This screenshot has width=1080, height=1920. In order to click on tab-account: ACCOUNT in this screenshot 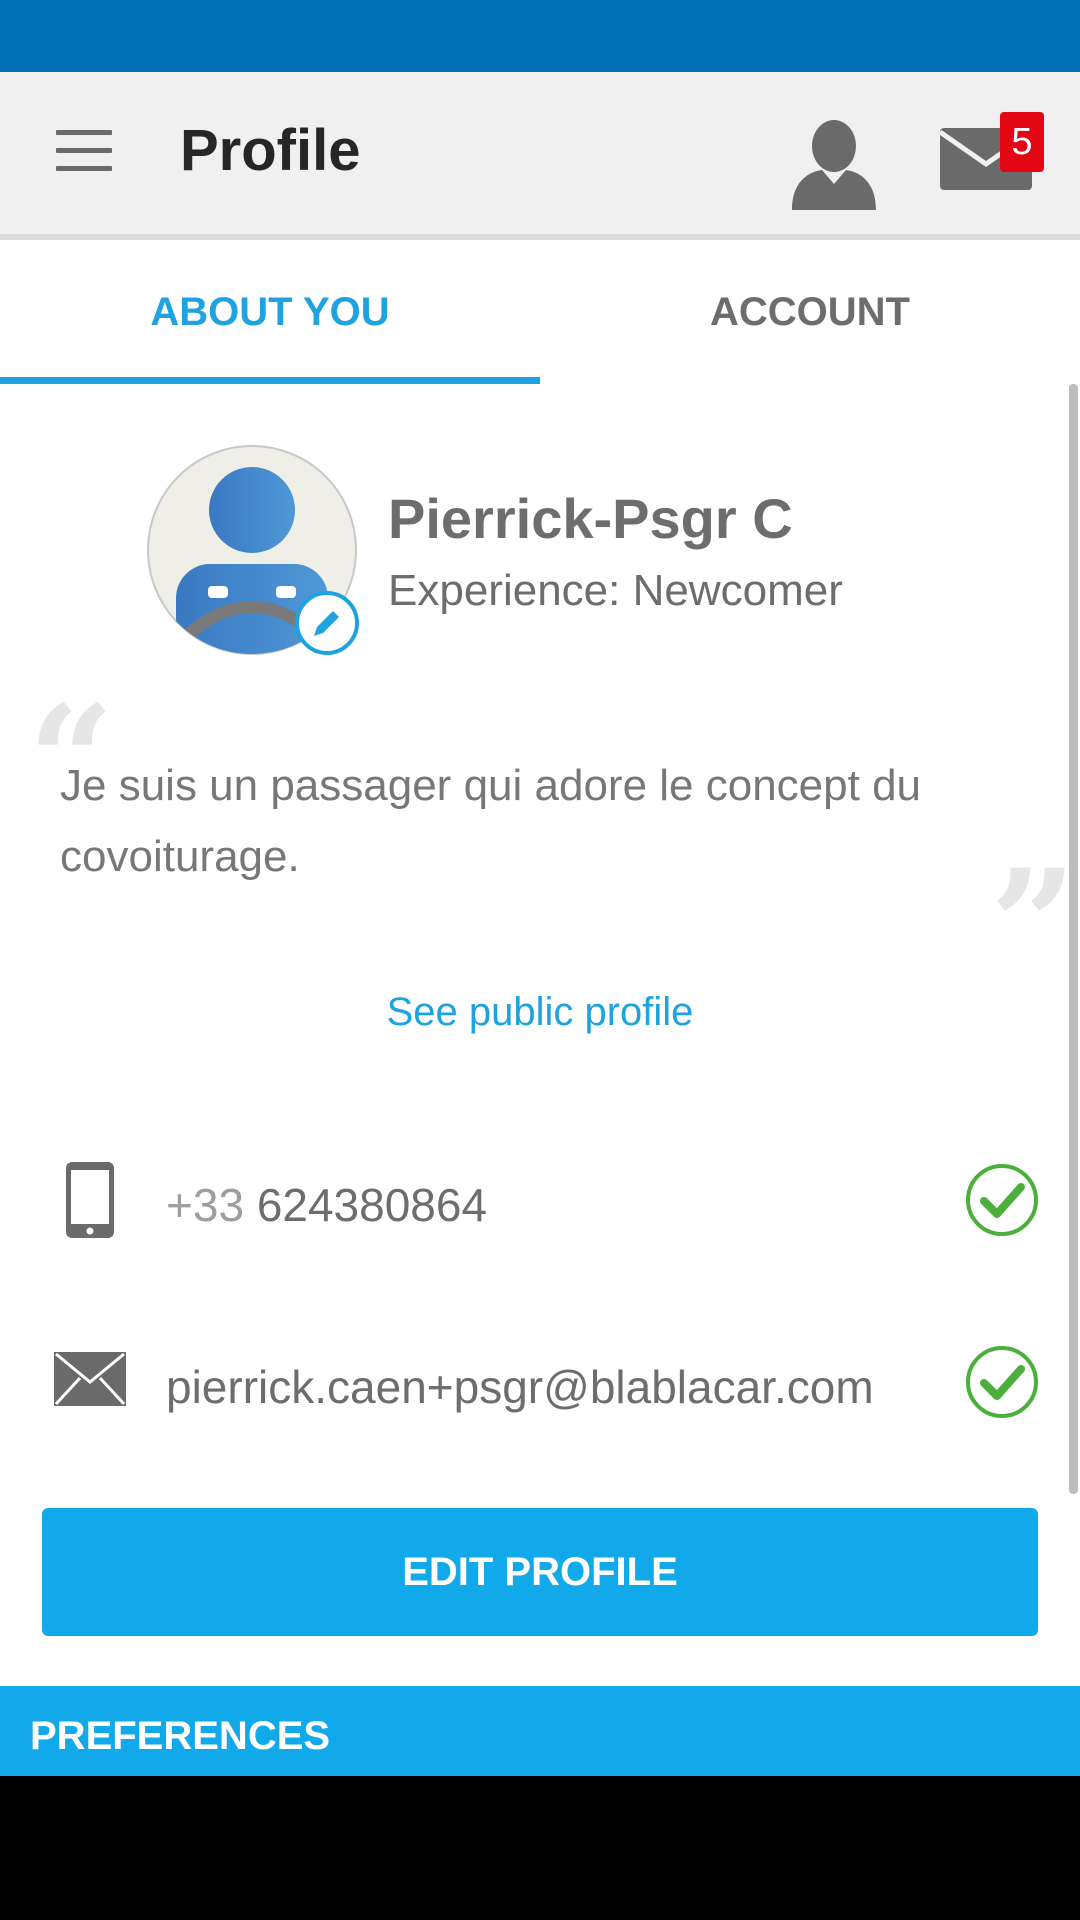, I will do `click(810, 312)`.